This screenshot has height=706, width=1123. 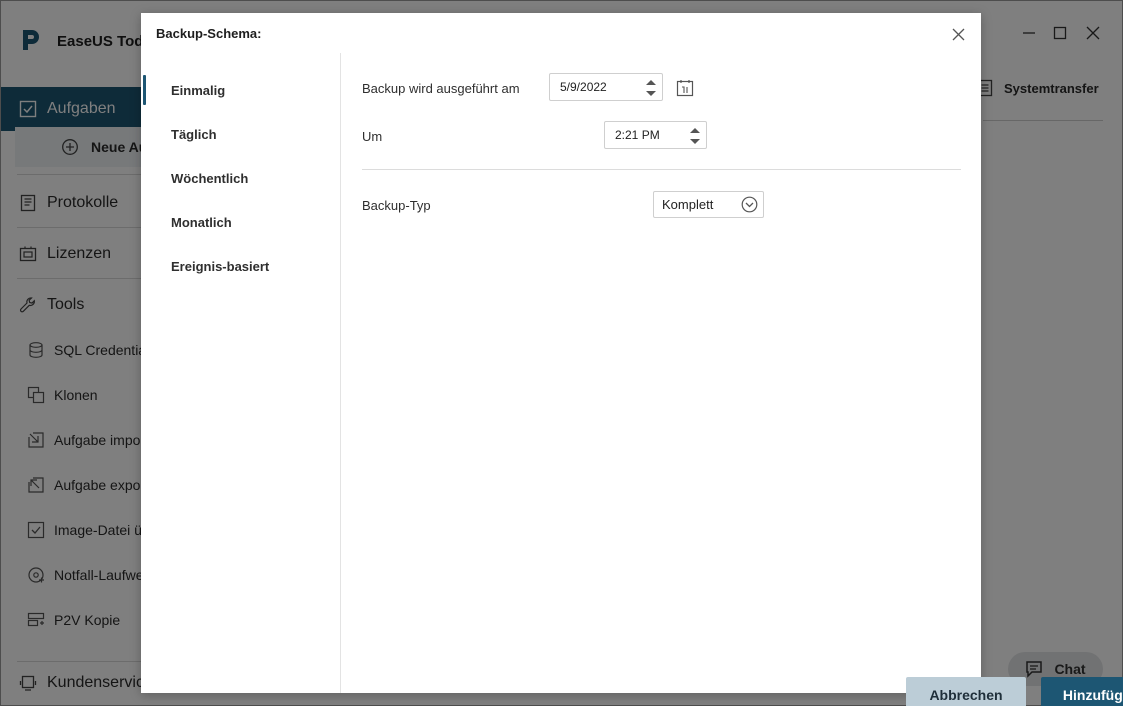 I want to click on dialog-title: Backup-Schema:, so click(x=209, y=33).